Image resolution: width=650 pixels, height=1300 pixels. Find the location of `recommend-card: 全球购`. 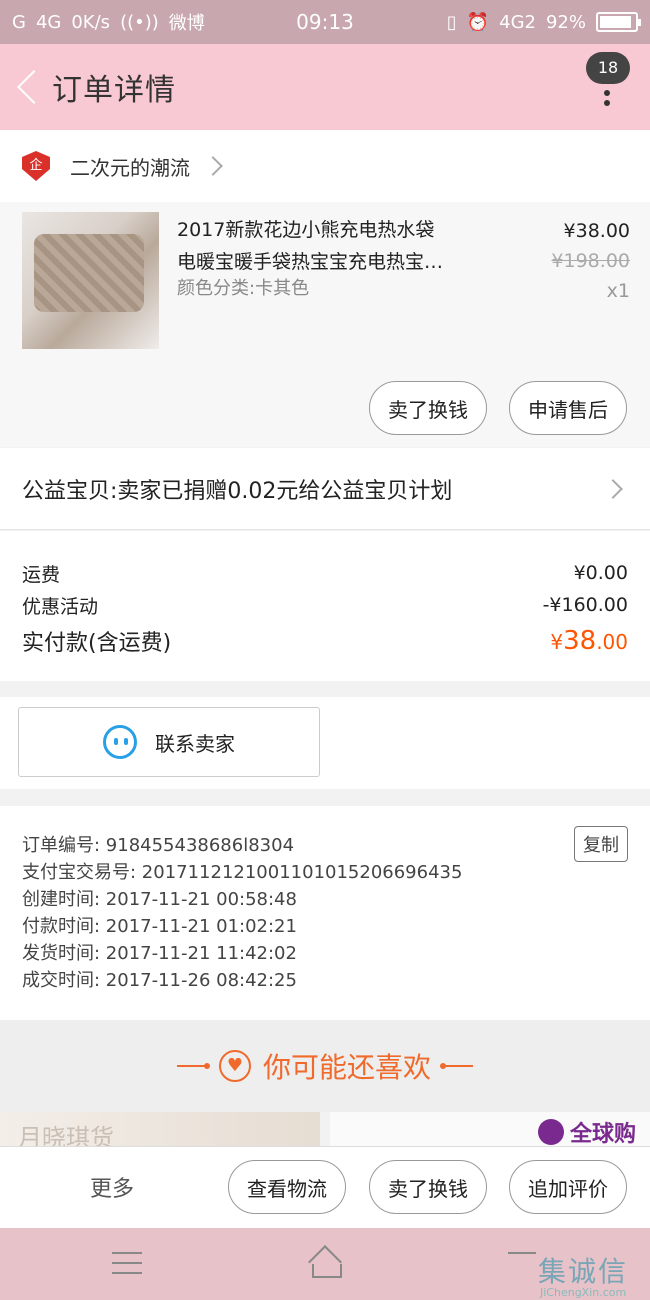

recommend-card: 全球购 is located at coordinates (490, 1129).